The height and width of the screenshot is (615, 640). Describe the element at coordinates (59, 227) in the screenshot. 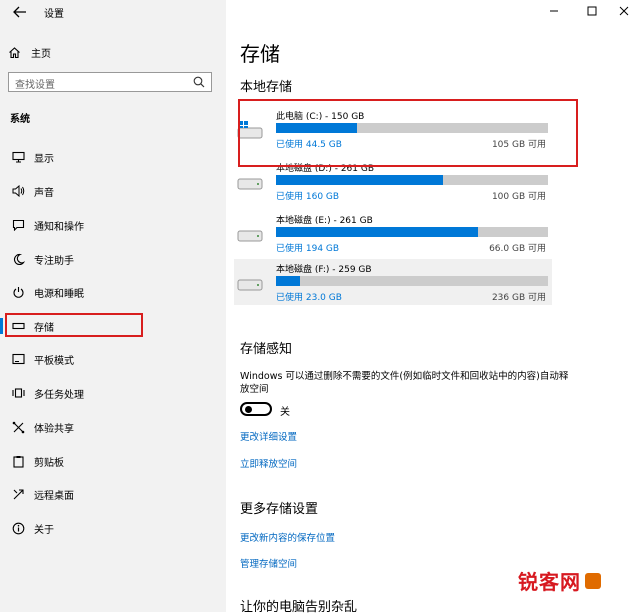

I see `sidebar-item-label: 通知和操作` at that location.